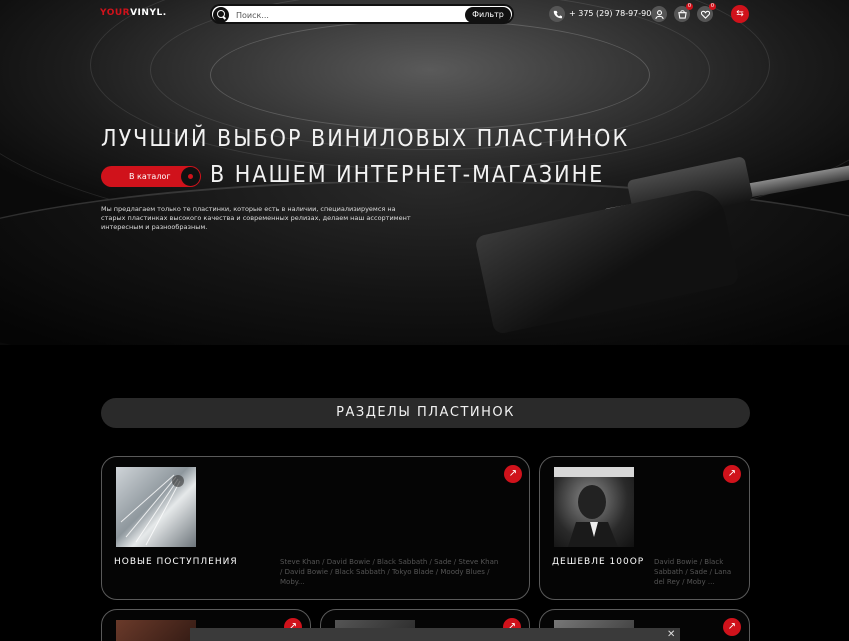  Describe the element at coordinates (659, 14) in the screenshot. I see `user-icon` at that location.